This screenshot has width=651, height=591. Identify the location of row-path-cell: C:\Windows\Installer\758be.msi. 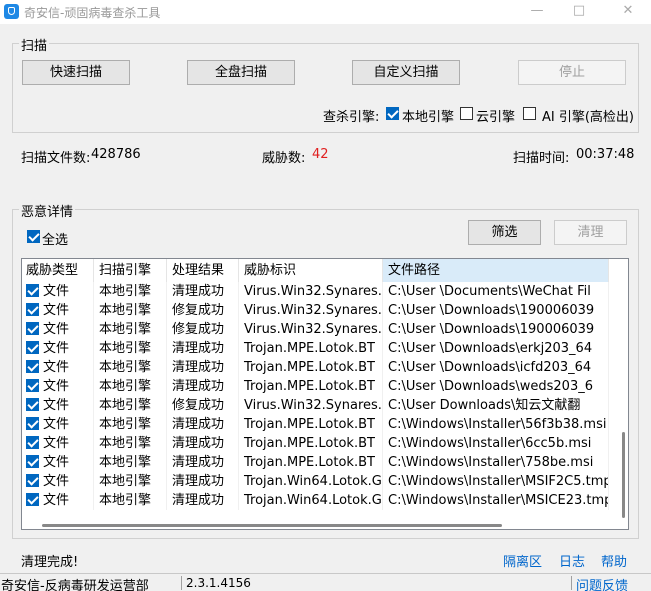
(496, 462).